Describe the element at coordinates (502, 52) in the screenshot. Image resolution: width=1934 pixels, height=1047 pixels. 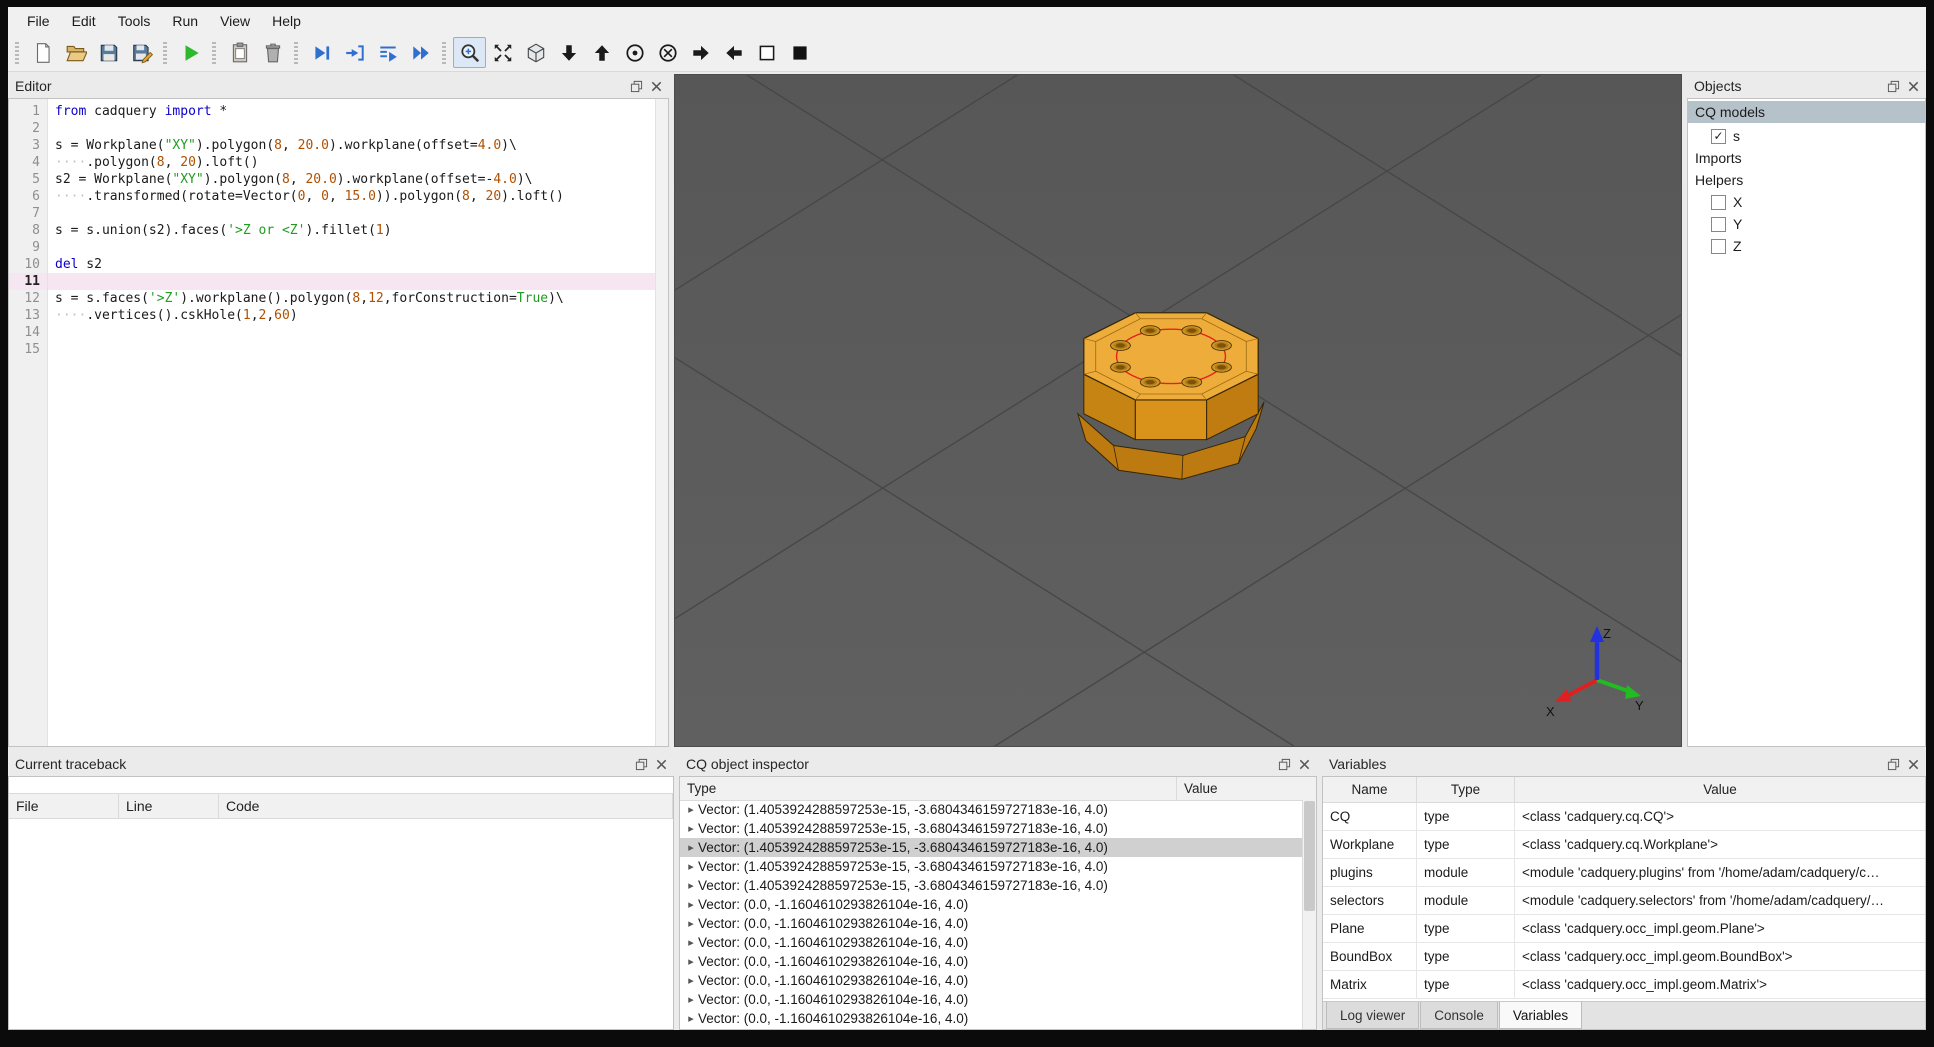
I see `fit-all-button` at that location.